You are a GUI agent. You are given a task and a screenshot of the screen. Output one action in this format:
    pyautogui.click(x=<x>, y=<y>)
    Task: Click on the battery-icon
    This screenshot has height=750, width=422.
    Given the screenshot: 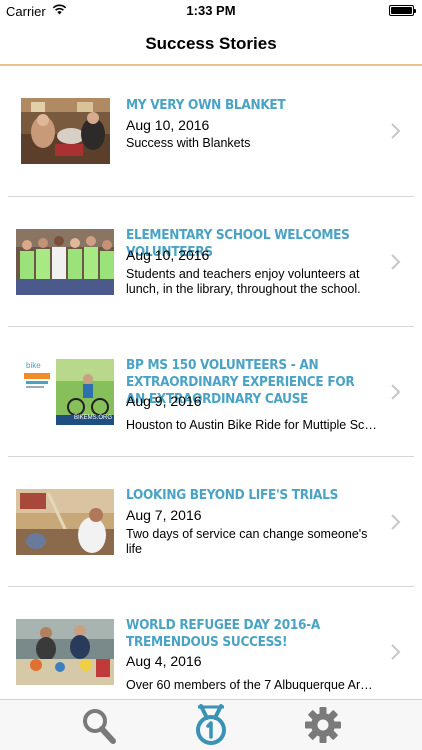 What is the action you would take?
    pyautogui.click(x=402, y=10)
    